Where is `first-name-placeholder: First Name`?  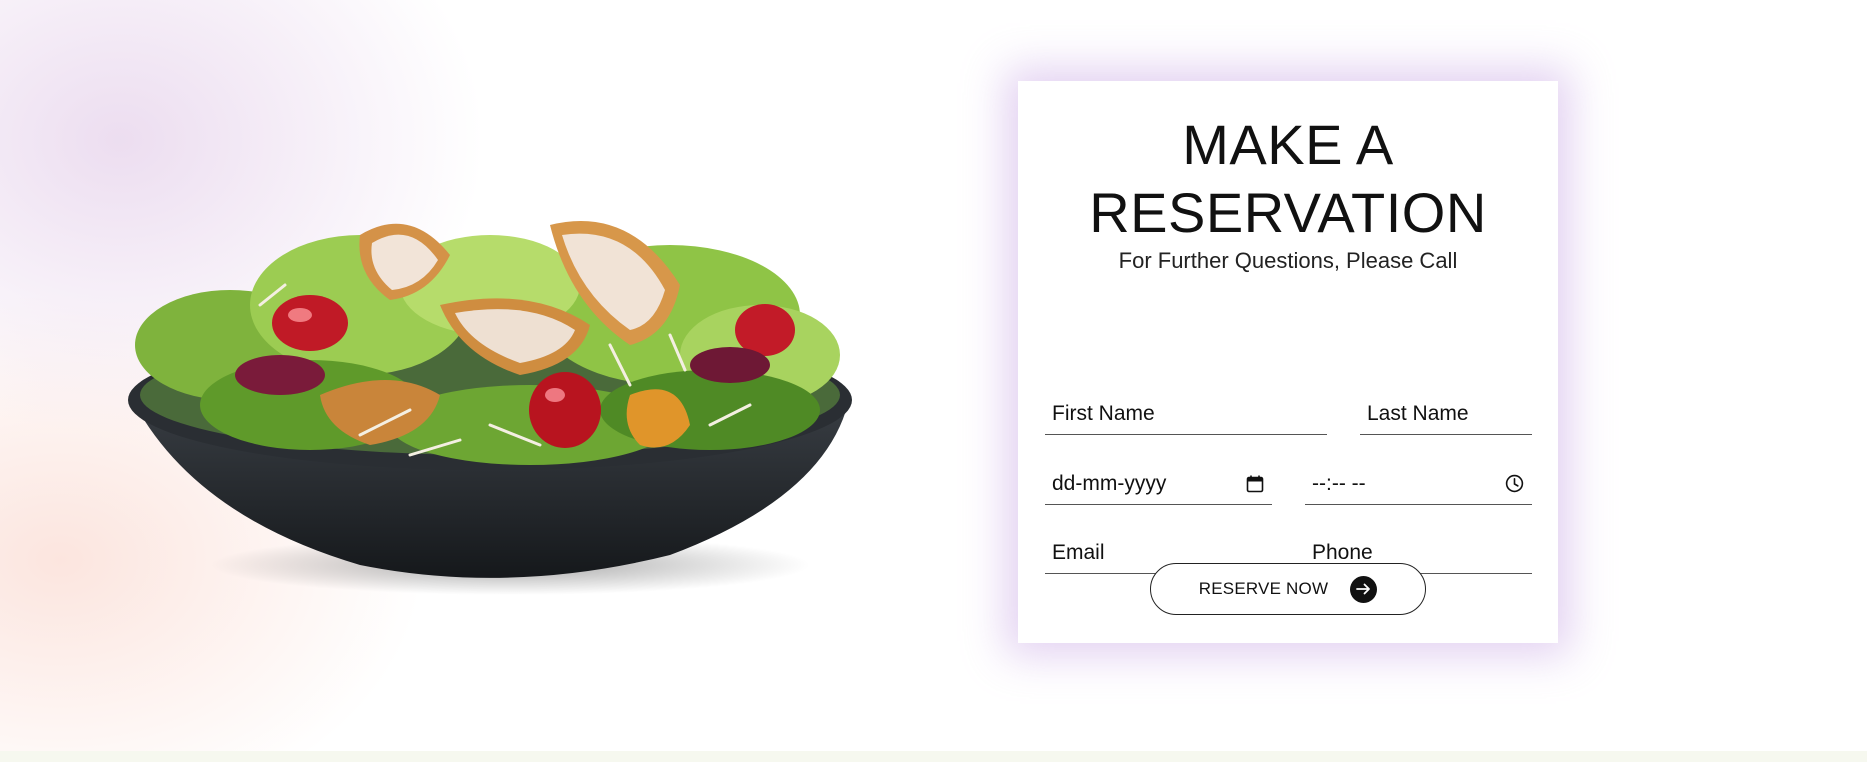 first-name-placeholder: First Name is located at coordinates (1103, 413).